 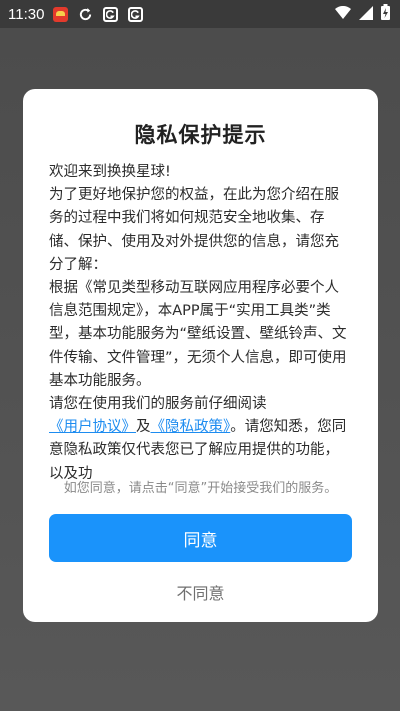 I want to click on battery-icon, so click(x=385, y=14).